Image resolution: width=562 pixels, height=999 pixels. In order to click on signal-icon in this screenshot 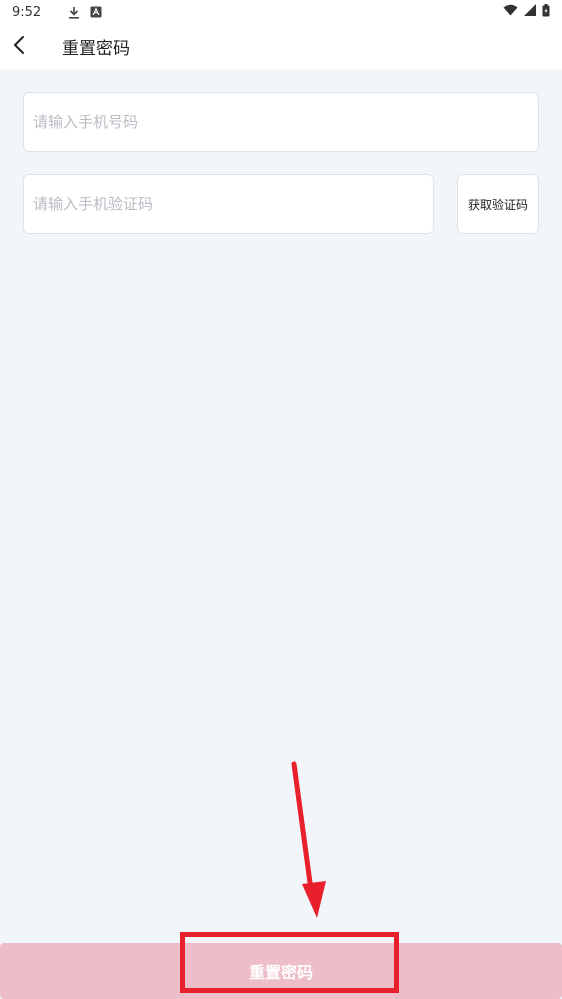, I will do `click(530, 12)`.